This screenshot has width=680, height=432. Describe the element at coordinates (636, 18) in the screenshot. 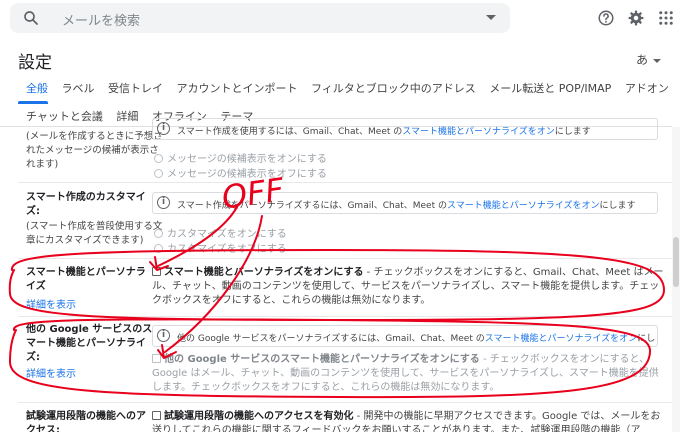

I see `gear-icon` at that location.